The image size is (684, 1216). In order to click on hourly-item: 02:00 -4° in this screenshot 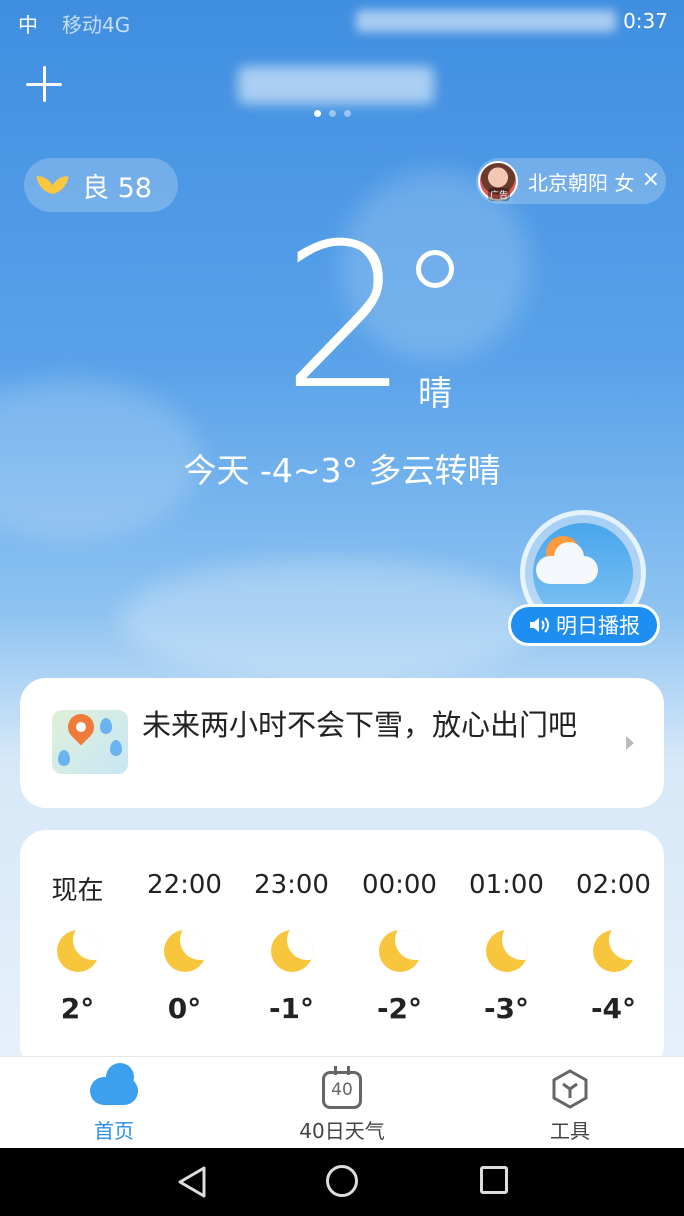, I will do `click(613, 947)`.